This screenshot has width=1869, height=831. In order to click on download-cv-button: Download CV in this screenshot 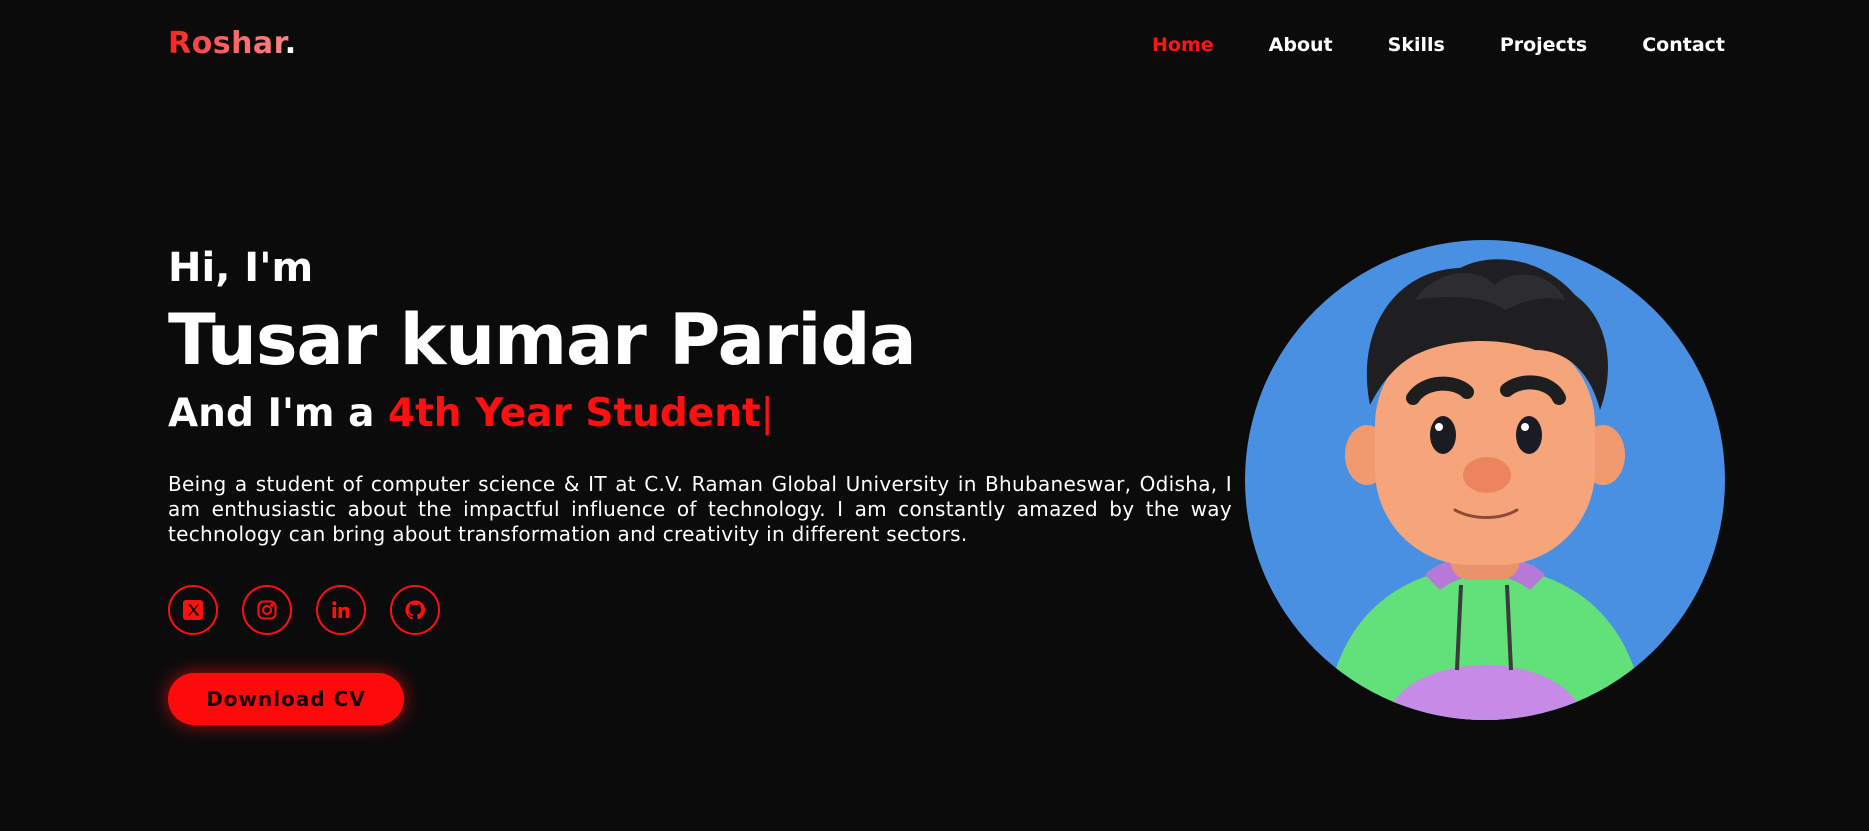, I will do `click(286, 699)`.